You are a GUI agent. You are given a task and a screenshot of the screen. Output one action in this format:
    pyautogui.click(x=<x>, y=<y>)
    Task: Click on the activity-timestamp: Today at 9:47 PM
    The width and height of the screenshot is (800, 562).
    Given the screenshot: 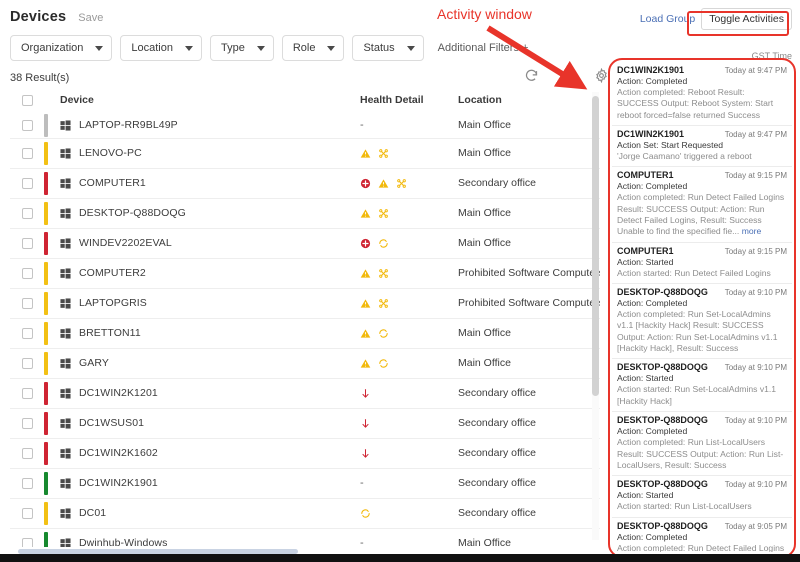 What is the action you would take?
    pyautogui.click(x=755, y=135)
    